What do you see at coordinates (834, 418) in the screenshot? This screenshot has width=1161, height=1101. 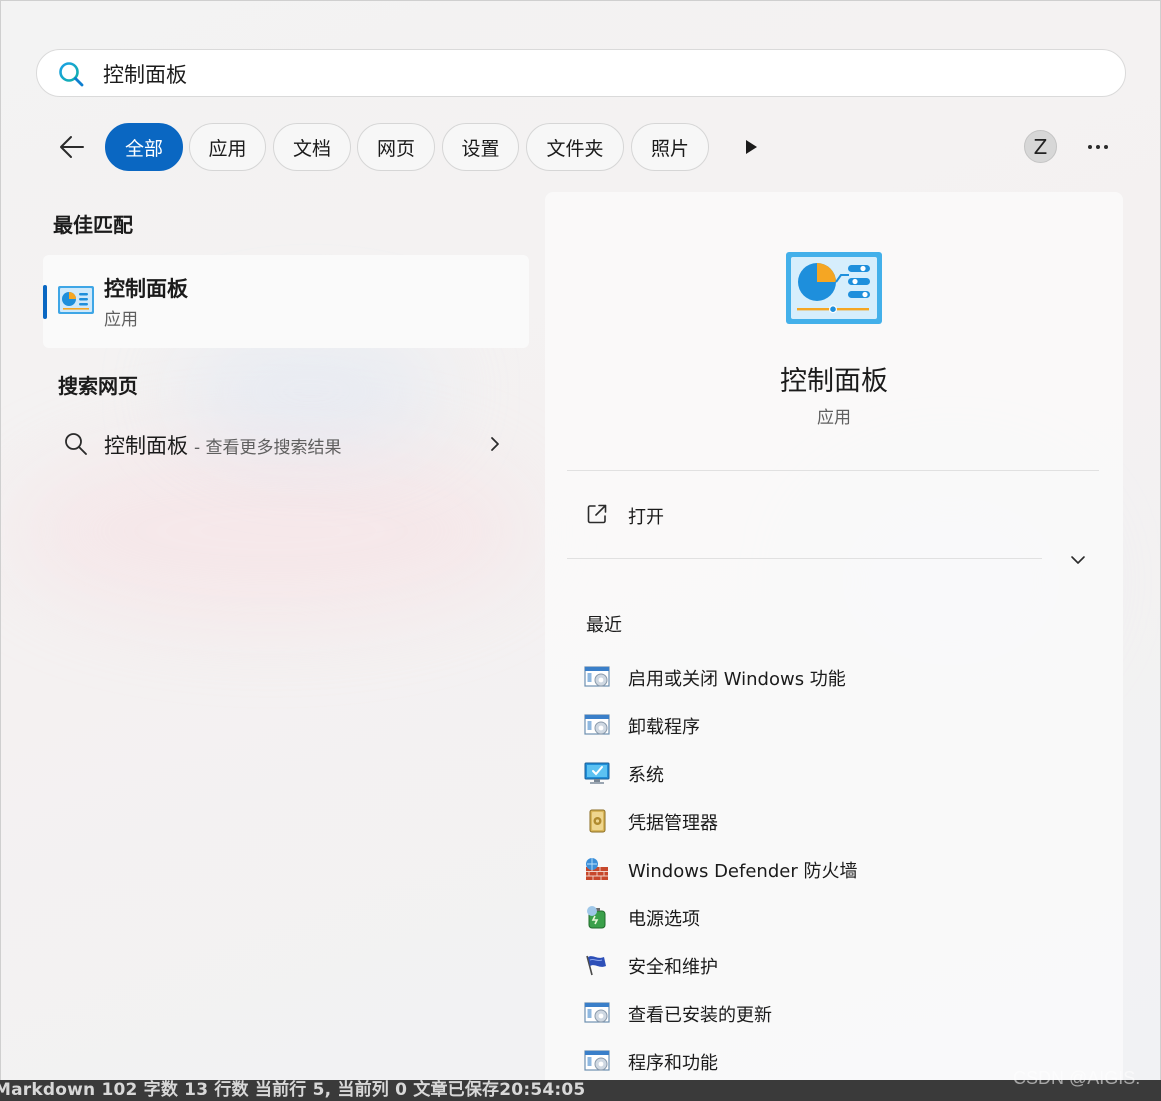 I see `detail-app-type: 应用` at bounding box center [834, 418].